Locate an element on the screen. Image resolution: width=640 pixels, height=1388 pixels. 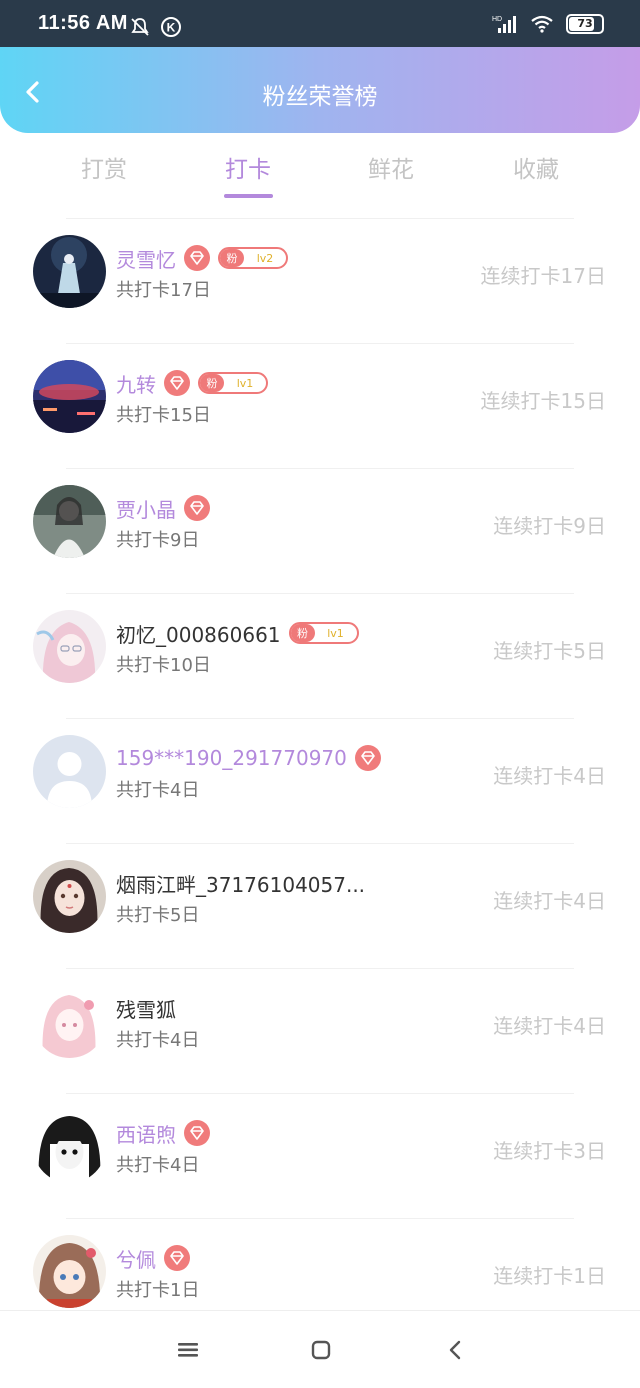
home-button is located at coordinates (321, 1350).